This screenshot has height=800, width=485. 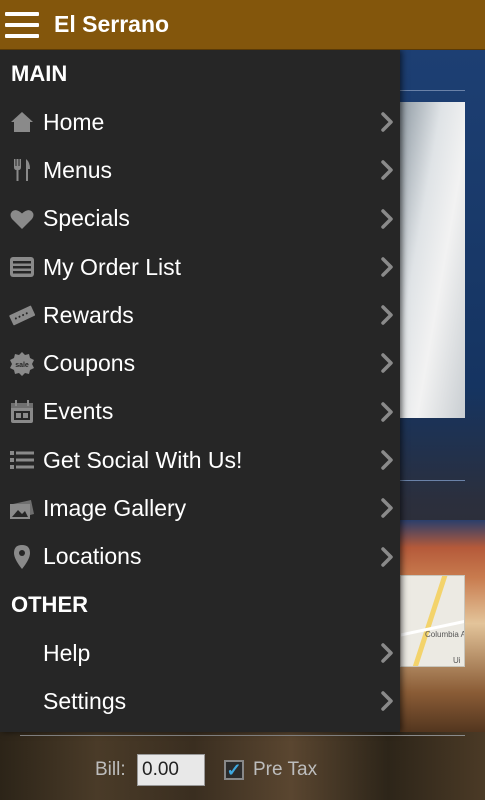 What do you see at coordinates (200, 219) in the screenshot?
I see `drawer-item-specials: Specials` at bounding box center [200, 219].